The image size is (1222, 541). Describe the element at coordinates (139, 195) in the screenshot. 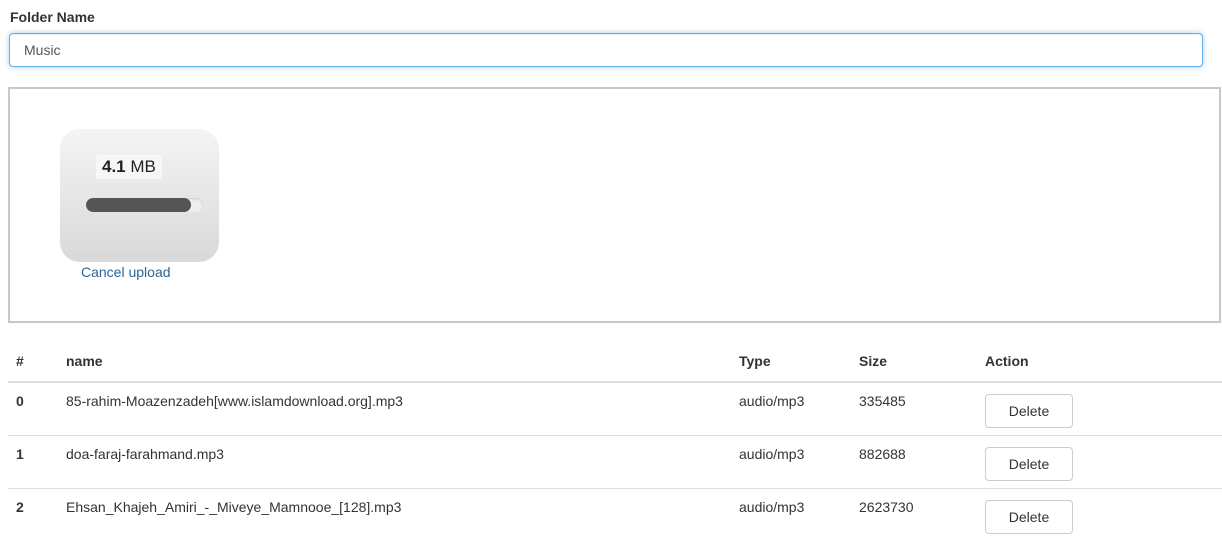

I see `file-preview: 4.1 MB` at that location.